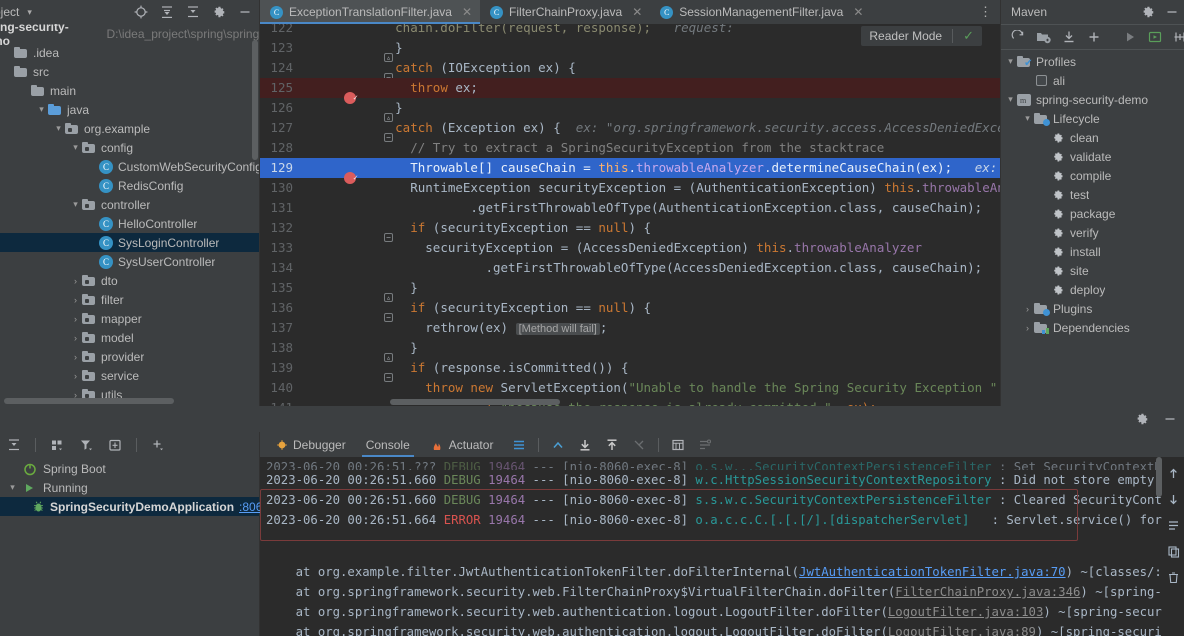 This screenshot has width=1184, height=636. Describe the element at coordinates (1092, 194) in the screenshot. I see `maven-tree-item: test` at that location.